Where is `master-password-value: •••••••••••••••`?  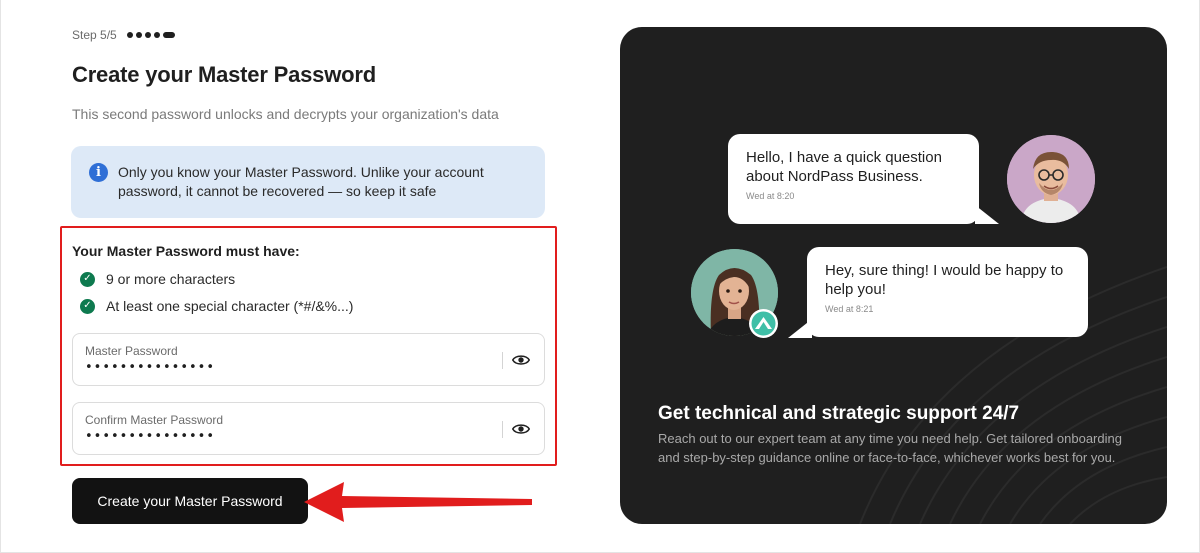 master-password-value: ••••••••••••••• is located at coordinates (150, 367).